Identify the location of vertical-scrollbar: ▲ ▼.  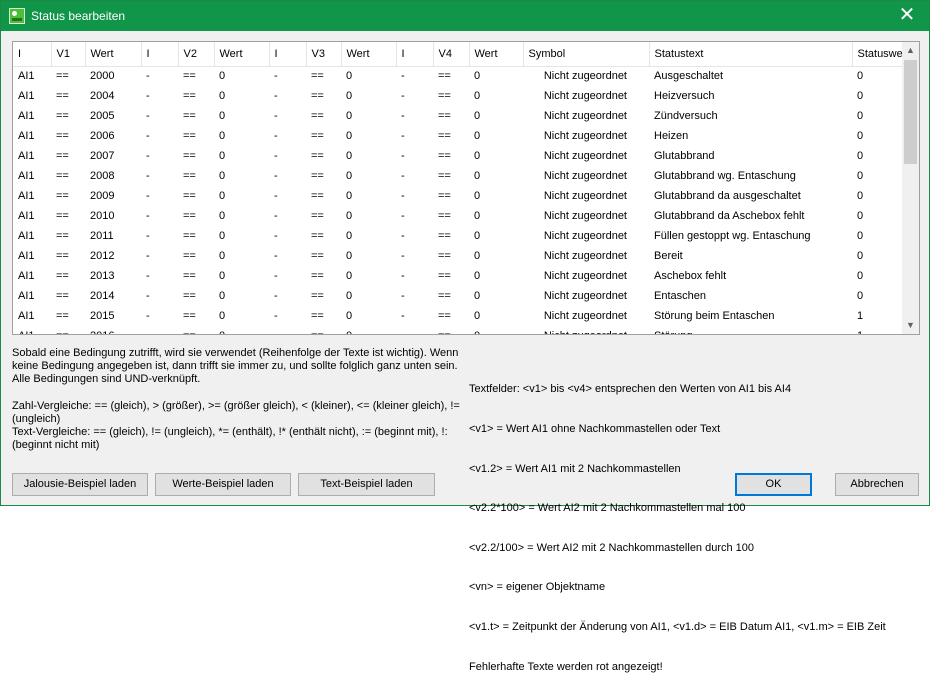
(910, 188).